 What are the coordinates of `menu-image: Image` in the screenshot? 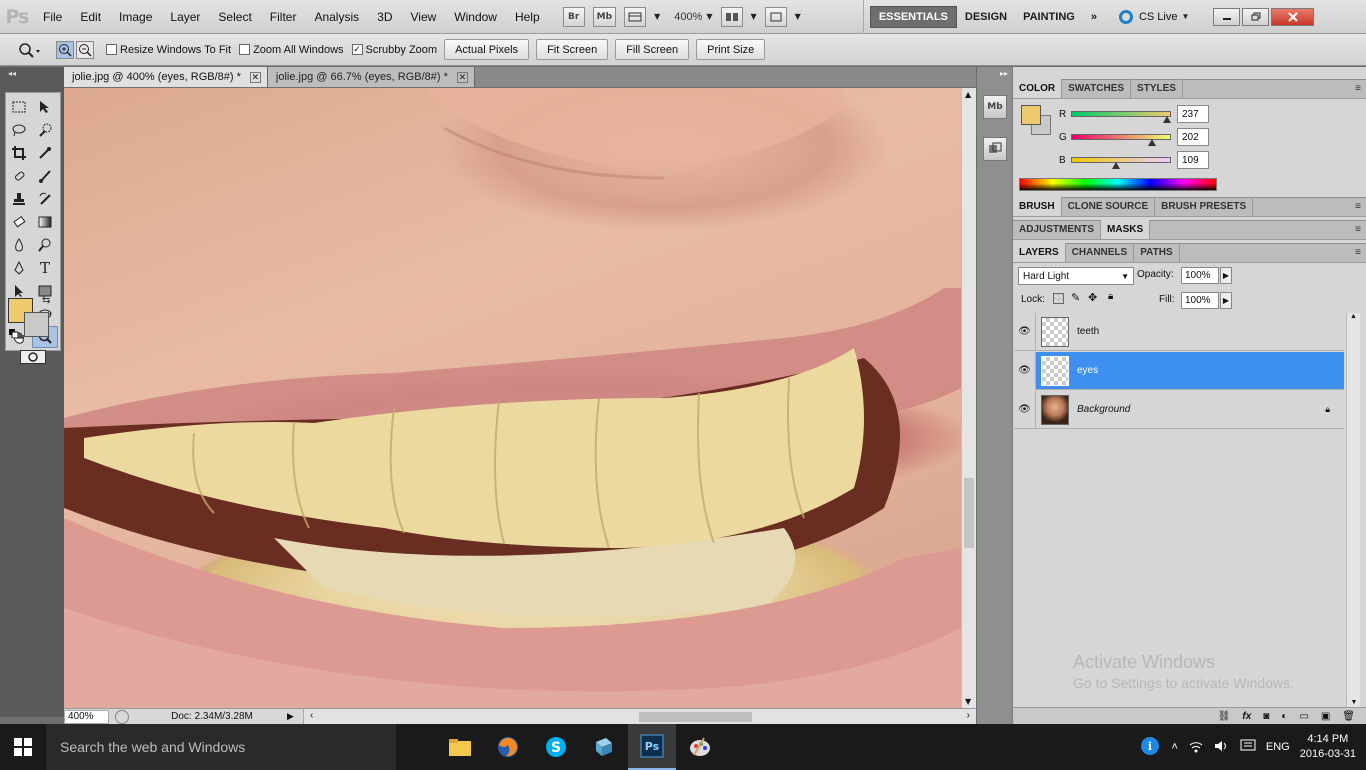 It's located at (135, 17).